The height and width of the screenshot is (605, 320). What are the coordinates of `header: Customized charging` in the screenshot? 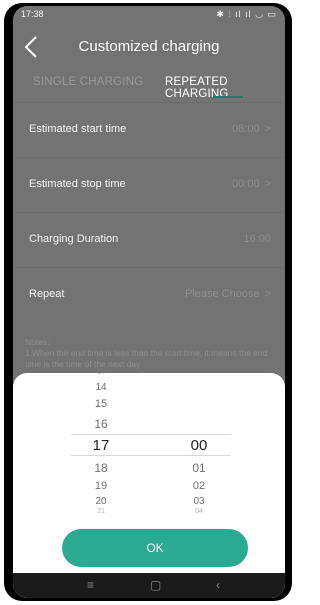 It's located at (149, 48).